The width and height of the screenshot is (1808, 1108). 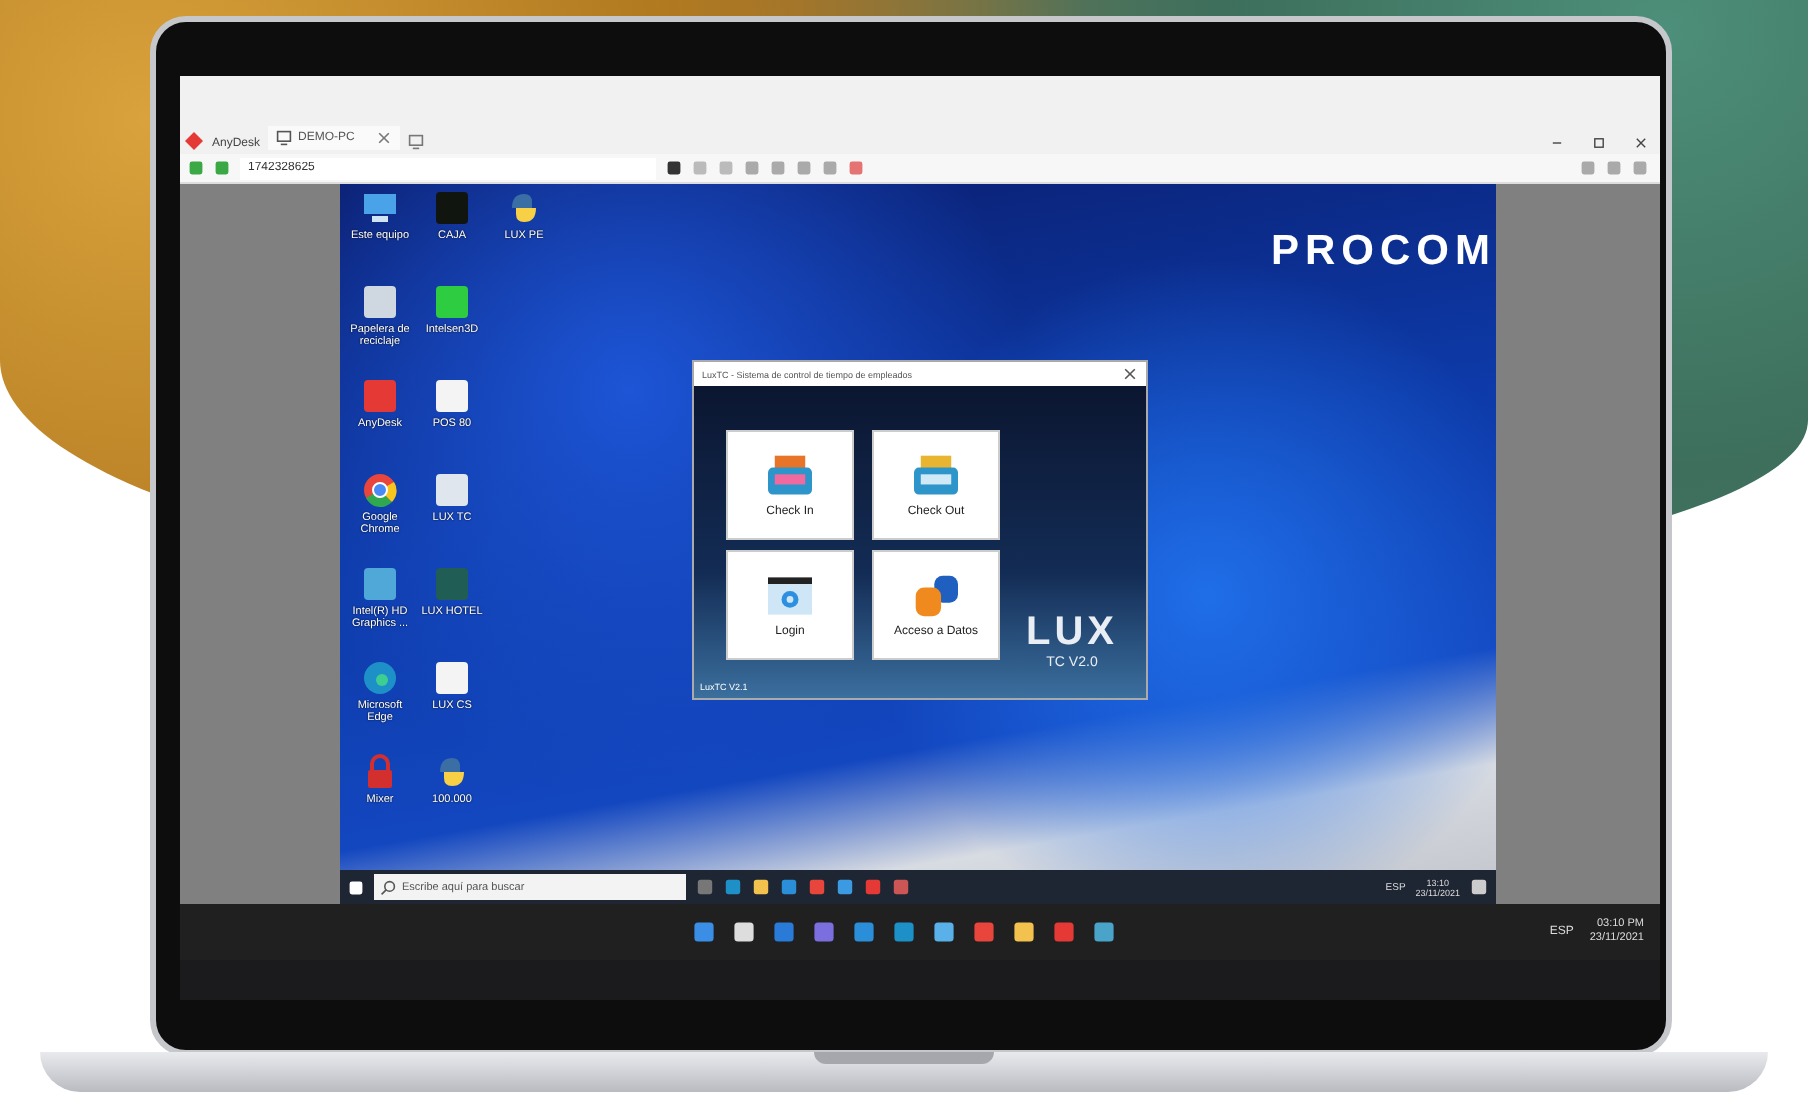 What do you see at coordinates (1599, 143) in the screenshot?
I see `restore-icon` at bounding box center [1599, 143].